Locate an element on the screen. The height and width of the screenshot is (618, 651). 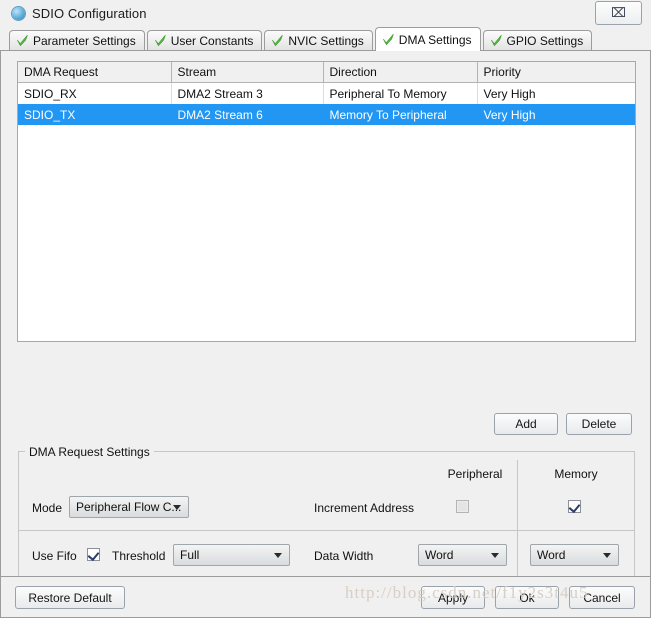
cell-direction: Memory To Peripheral is located at coordinates (400, 114).